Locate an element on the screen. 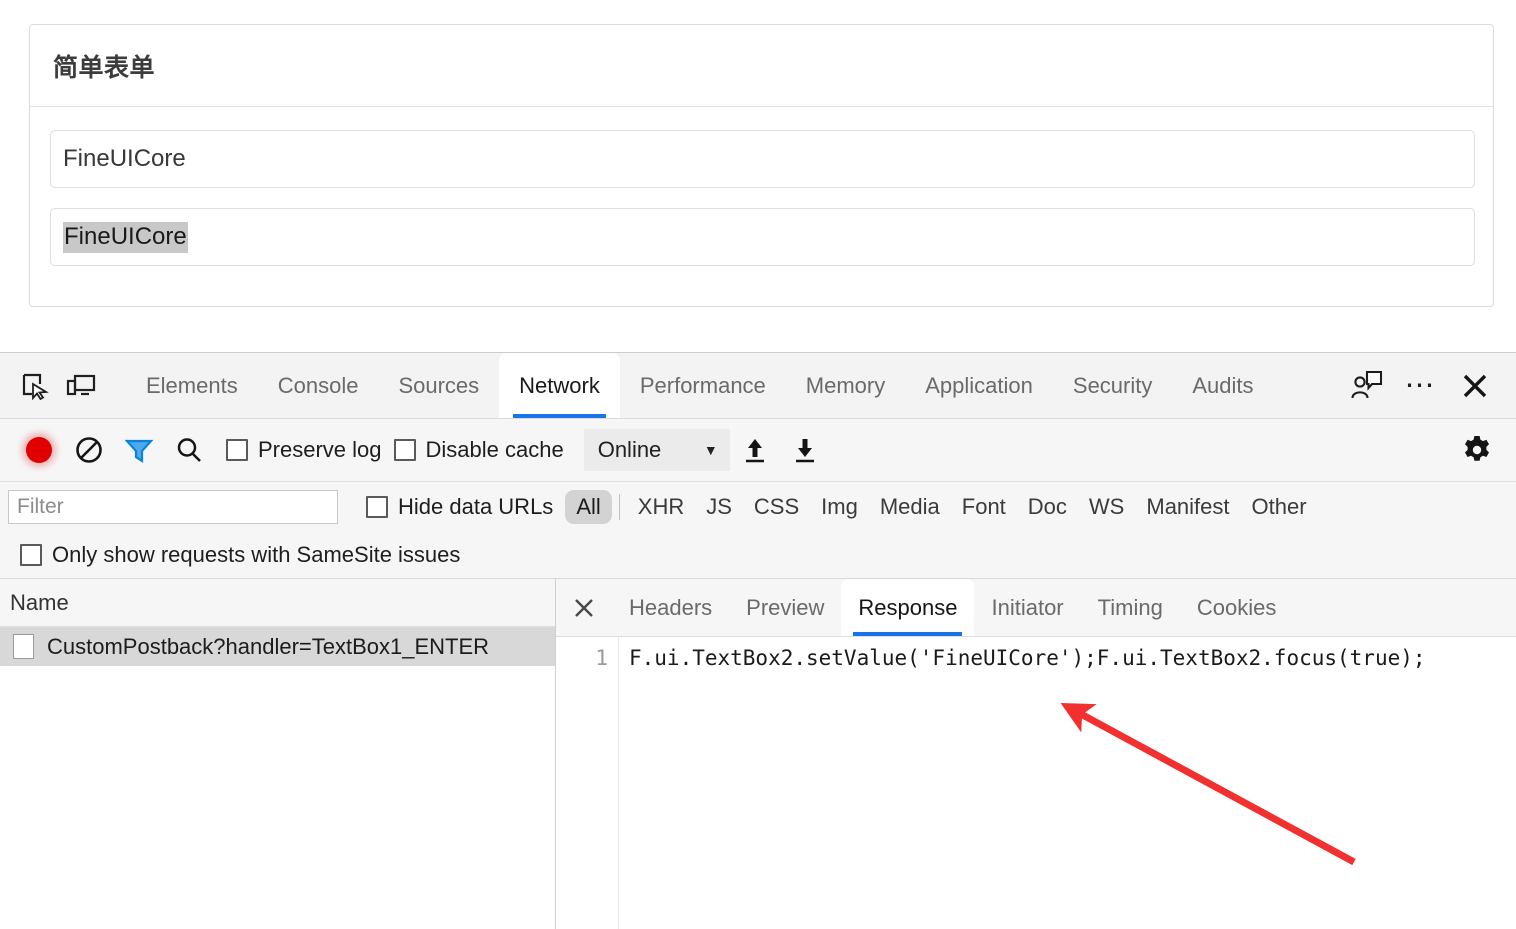 Image resolution: width=1516 pixels, height=929 pixels. tab-elements: Elements is located at coordinates (192, 385).